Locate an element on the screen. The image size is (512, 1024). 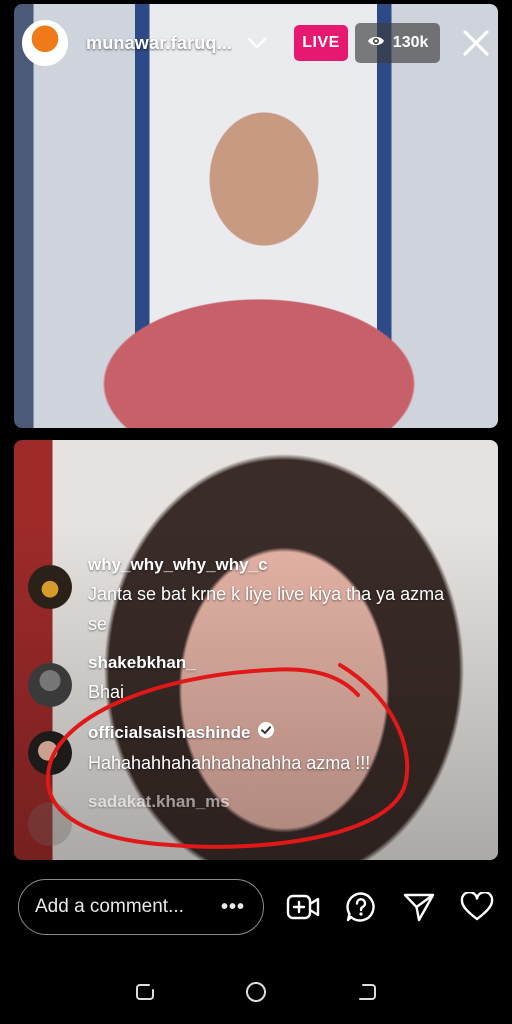
comment-username: officialsaishashinde is located at coordinates (169, 733).